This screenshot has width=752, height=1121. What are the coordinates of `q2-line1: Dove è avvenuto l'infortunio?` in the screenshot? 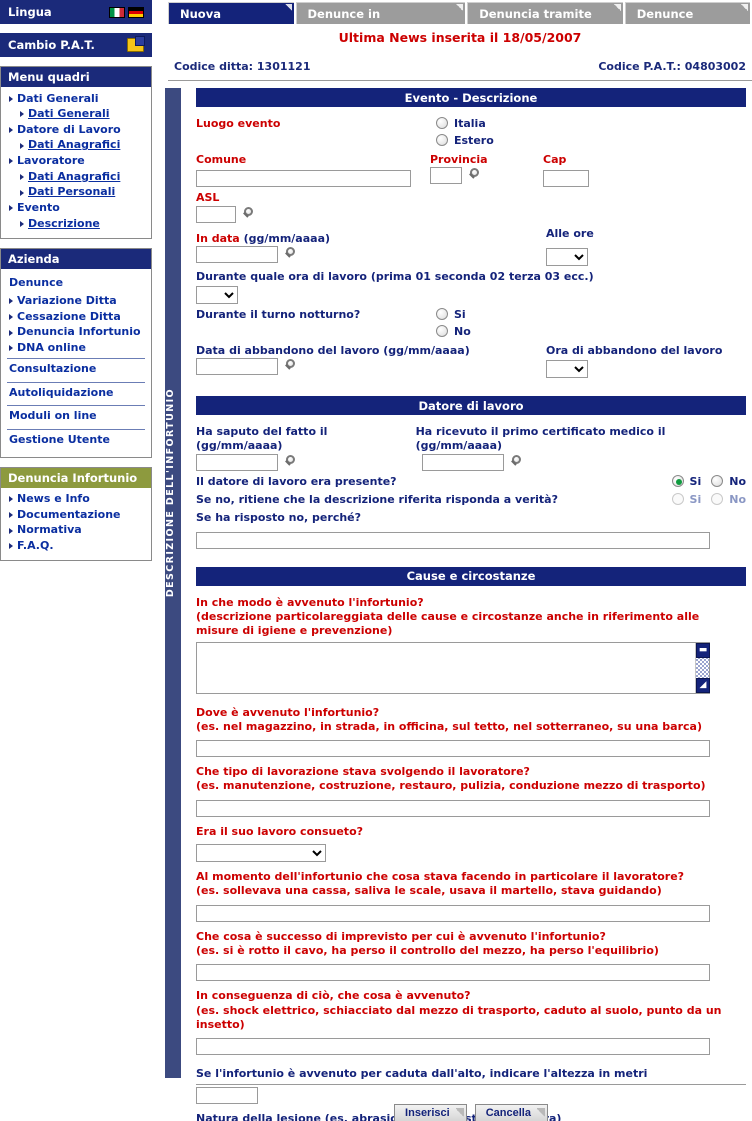 It's located at (288, 712).